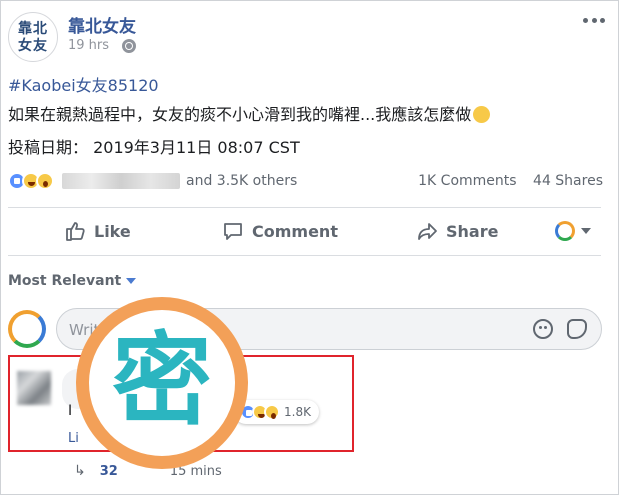 The width and height of the screenshot is (619, 495). Describe the element at coordinates (241, 181) in the screenshot. I see `reaction-others-count: and 3.5K others` at that location.